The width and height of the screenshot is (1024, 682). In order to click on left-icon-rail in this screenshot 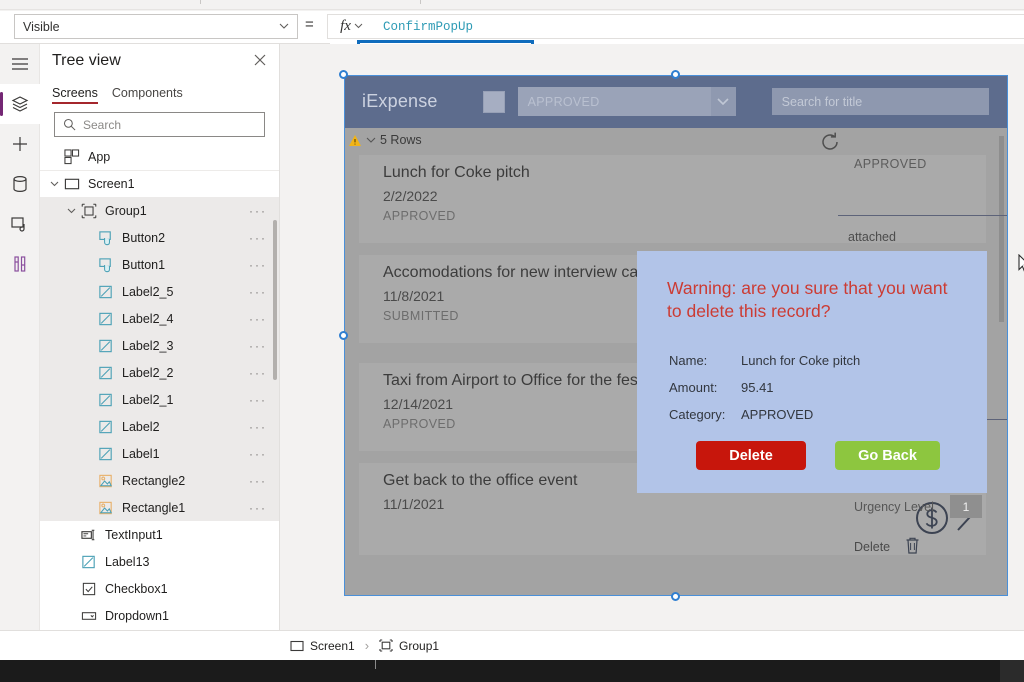, I will do `click(20, 363)`.